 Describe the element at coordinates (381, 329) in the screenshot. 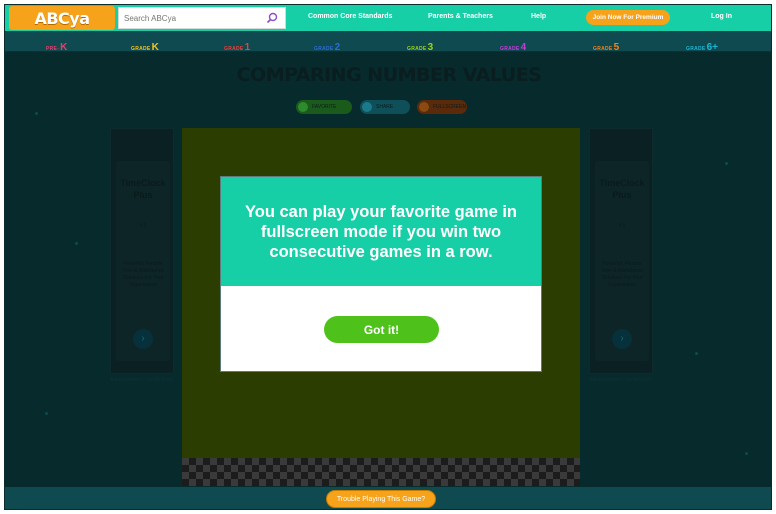

I see `got-it-button: Got it!` at that location.